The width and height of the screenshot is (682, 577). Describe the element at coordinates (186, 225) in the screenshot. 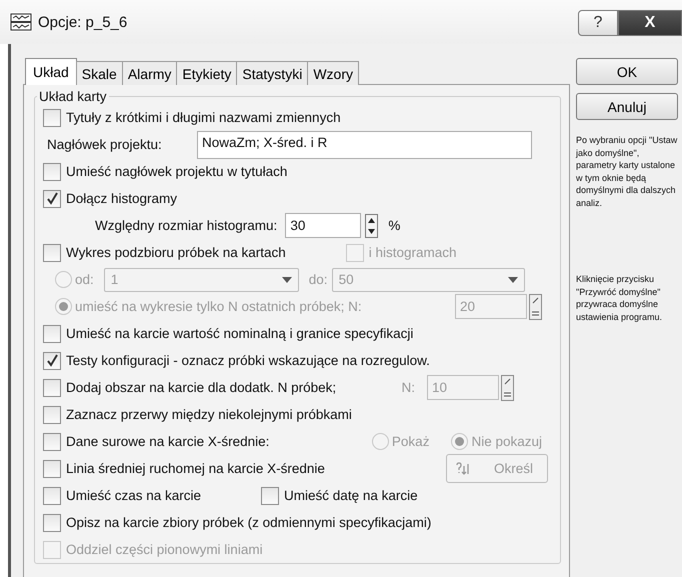

I see `field-label: Względny rozmiar histogramu:` at that location.